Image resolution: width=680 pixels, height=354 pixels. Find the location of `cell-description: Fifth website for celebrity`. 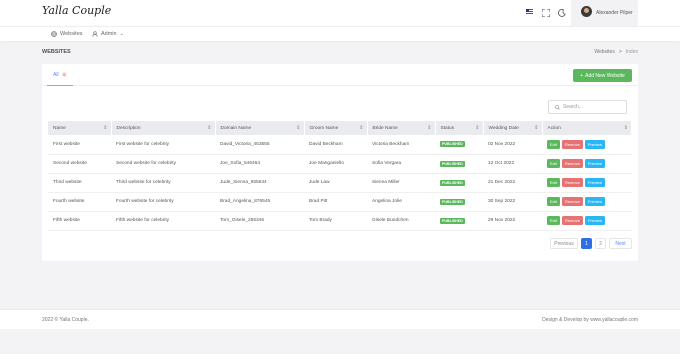

cell-description: Fifth website for celebrity is located at coordinates (163, 221).